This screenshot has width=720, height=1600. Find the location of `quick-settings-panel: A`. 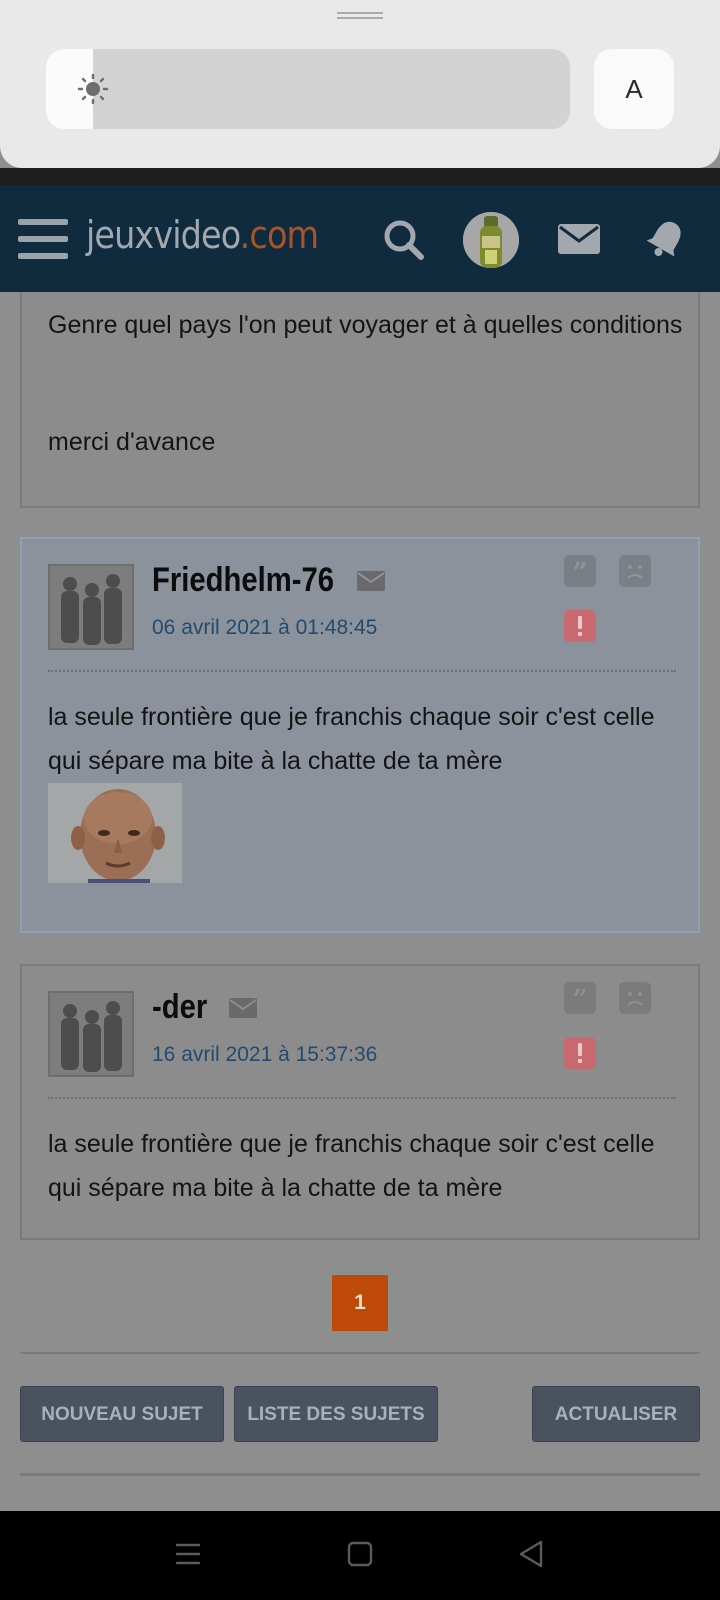

quick-settings-panel: A is located at coordinates (360, 84).